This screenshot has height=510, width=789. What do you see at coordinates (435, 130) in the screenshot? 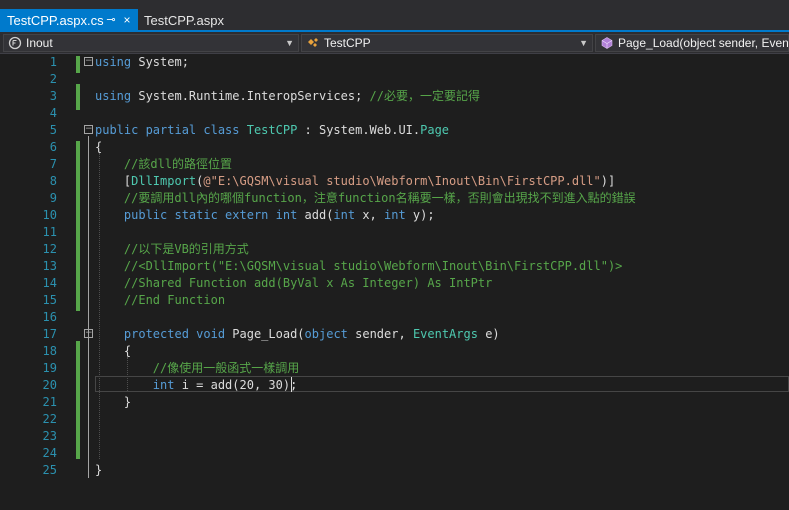
I see `code-token: Page` at bounding box center [435, 130].